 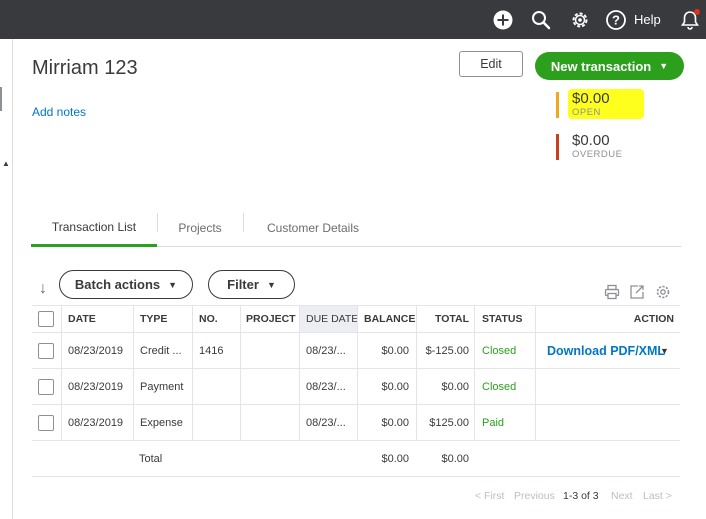 What do you see at coordinates (211, 350) in the screenshot?
I see `cell-no: 1416` at bounding box center [211, 350].